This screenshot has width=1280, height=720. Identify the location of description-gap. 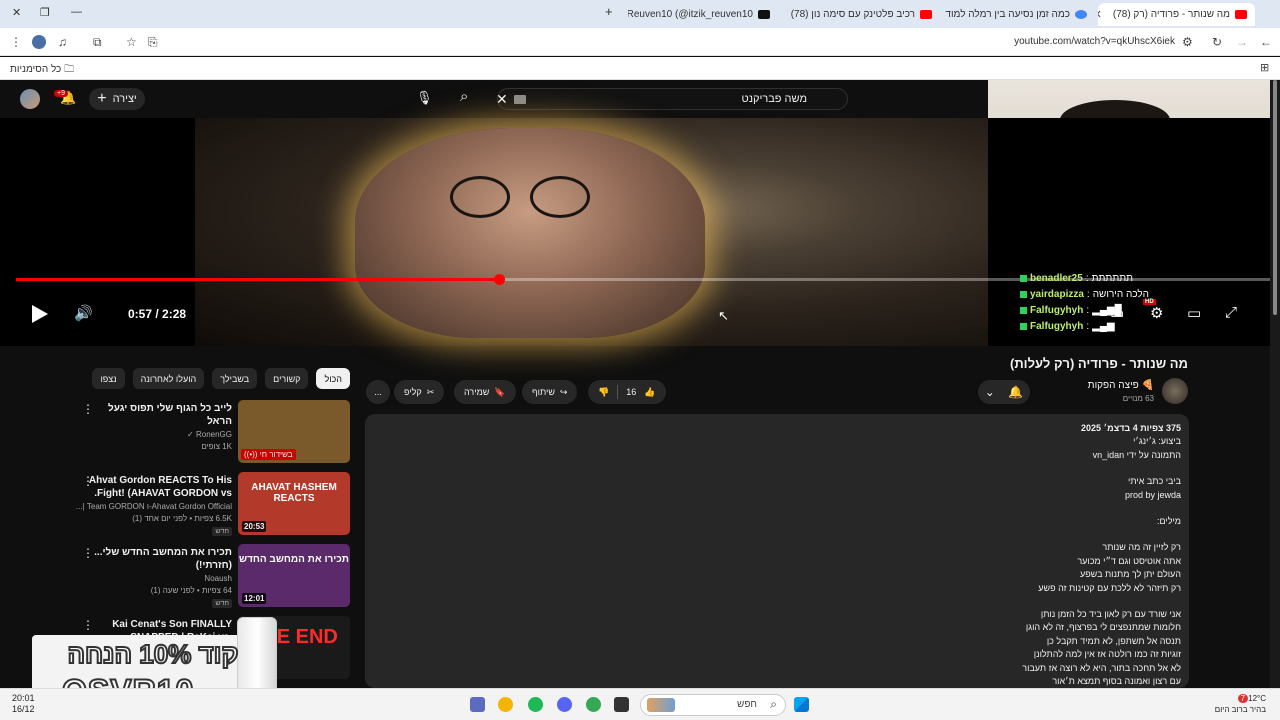
(791, 508).